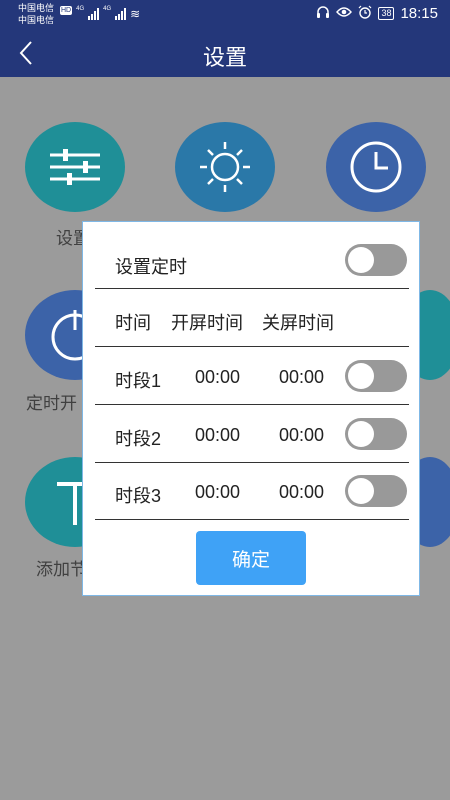 This screenshot has width=450, height=800. I want to click on headset-icon, so click(323, 13).